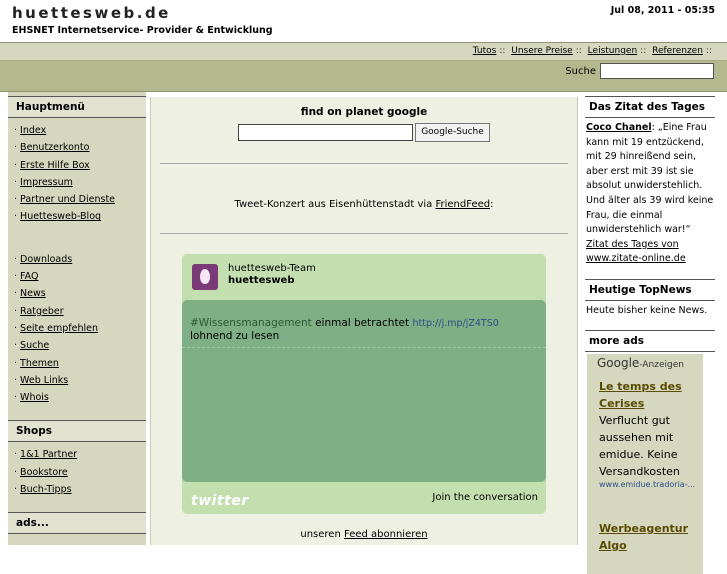 The width and height of the screenshot is (727, 574). Describe the element at coordinates (364, 112) in the screenshot. I see `google-search-title: find on planet google` at that location.